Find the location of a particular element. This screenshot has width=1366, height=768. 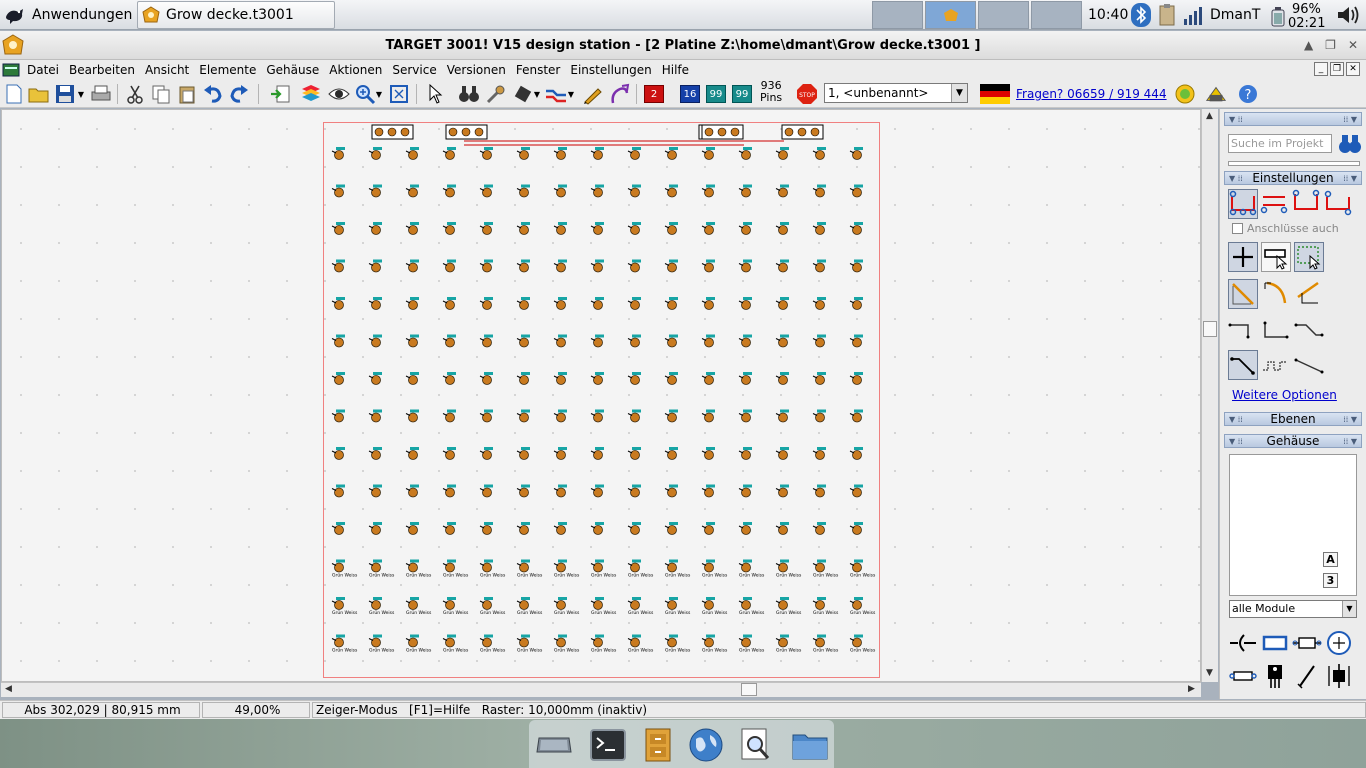

transistor-package-icon is located at coordinates (1275, 677).